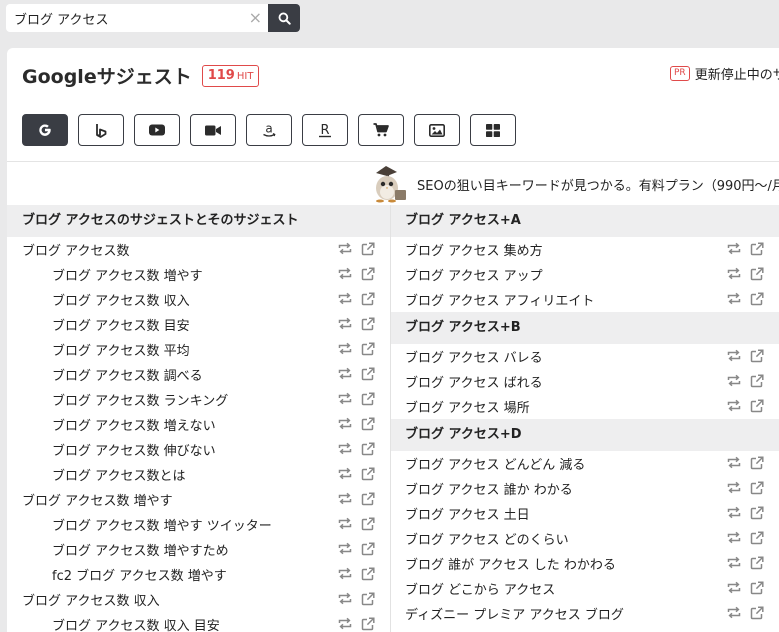 Image resolution: width=779 pixels, height=632 pixels. What do you see at coordinates (198, 249) in the screenshot?
I see `suggestion-row: ブログ アクセス数` at bounding box center [198, 249].